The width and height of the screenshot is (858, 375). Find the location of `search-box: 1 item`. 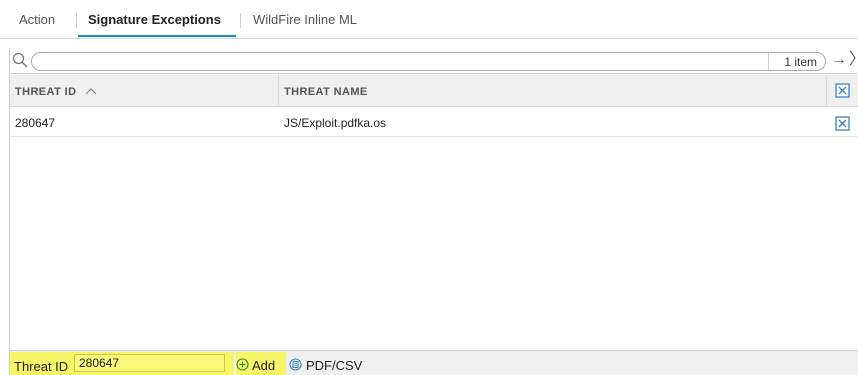

search-box: 1 item is located at coordinates (428, 61).